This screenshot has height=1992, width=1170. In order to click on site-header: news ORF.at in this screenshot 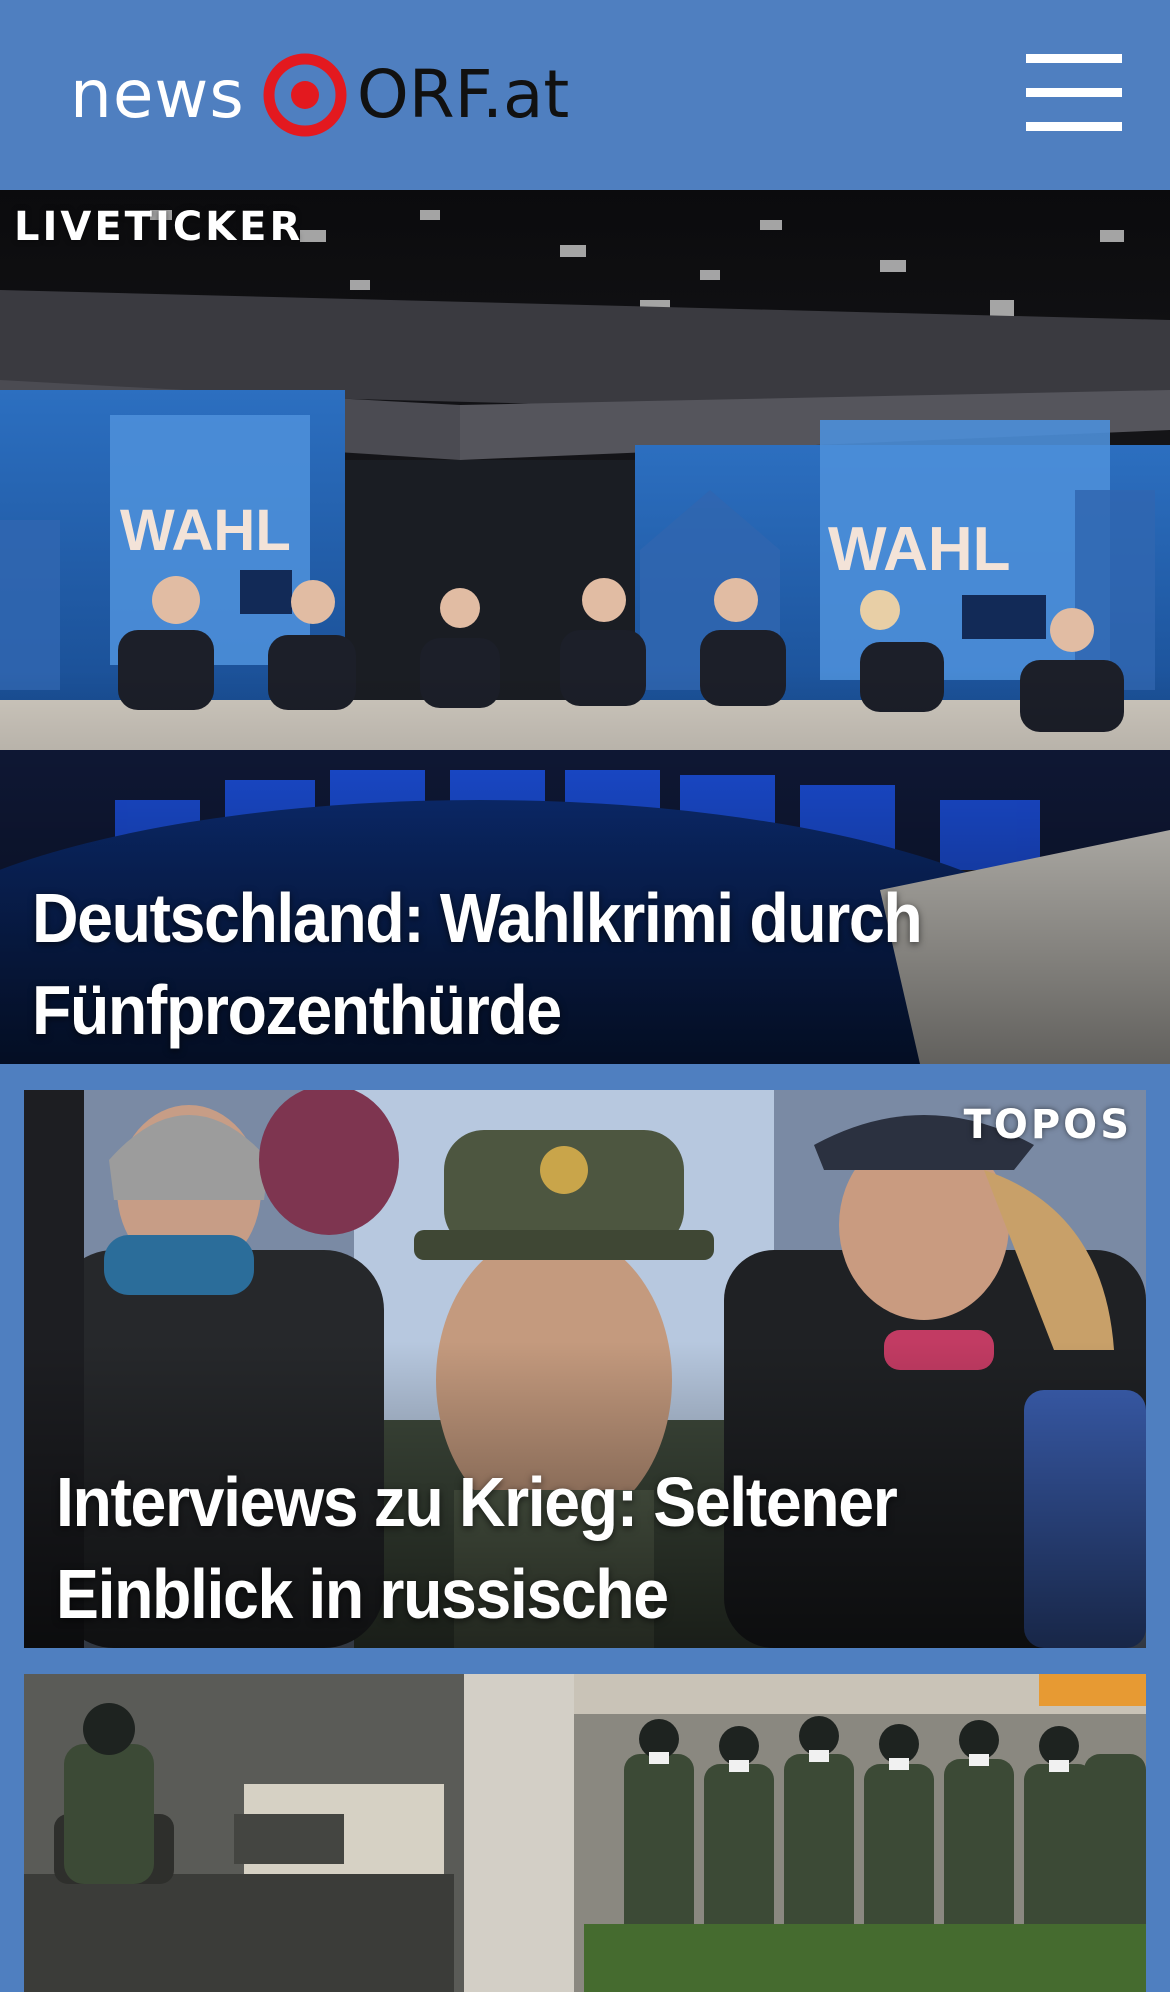, I will do `click(585, 95)`.